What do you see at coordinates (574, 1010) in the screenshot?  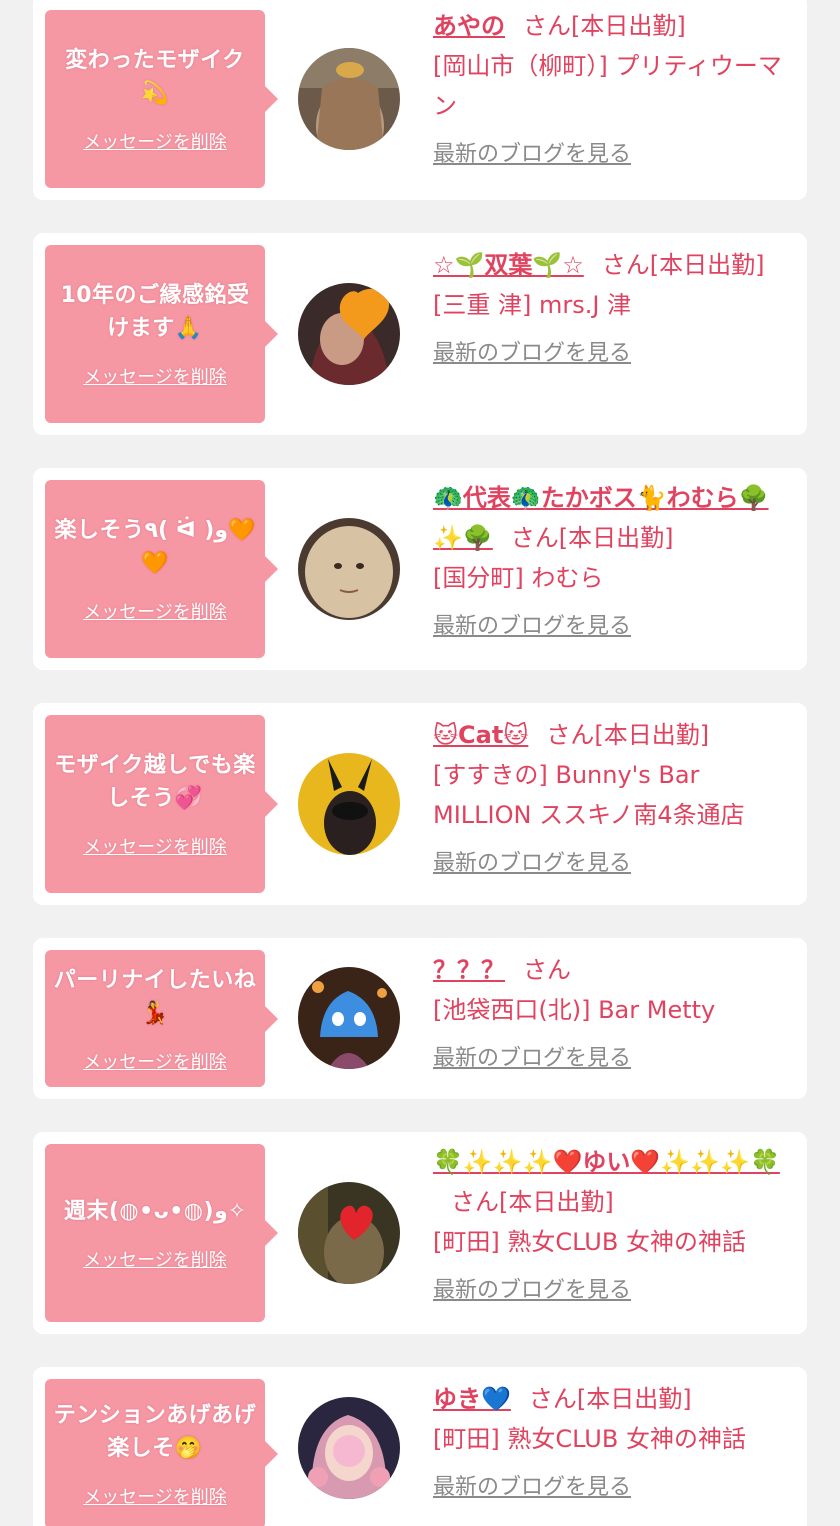 I see `shop-name: [池袋西口(北)] Bar Metty` at bounding box center [574, 1010].